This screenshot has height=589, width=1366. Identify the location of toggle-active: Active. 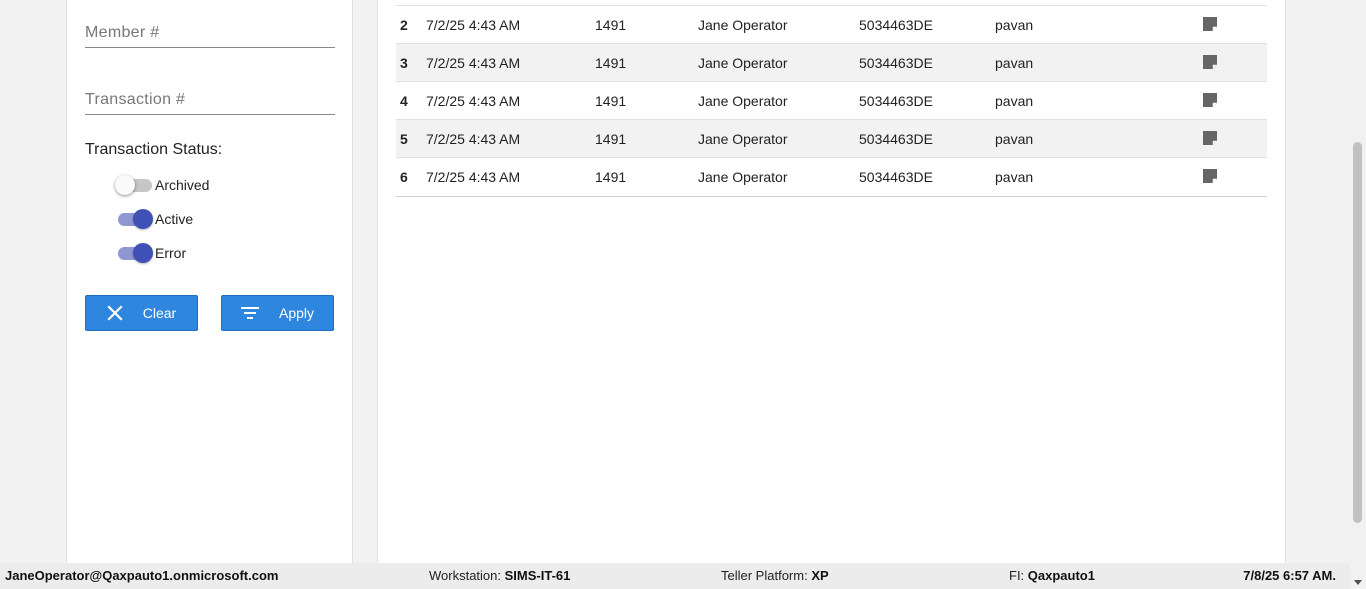
(154, 219).